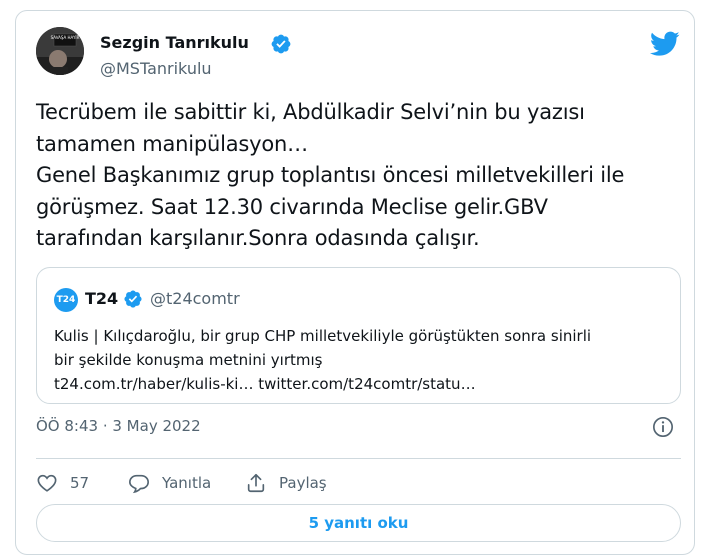  Describe the element at coordinates (187, 483) in the screenshot. I see `reply-label: Yanıtla` at that location.